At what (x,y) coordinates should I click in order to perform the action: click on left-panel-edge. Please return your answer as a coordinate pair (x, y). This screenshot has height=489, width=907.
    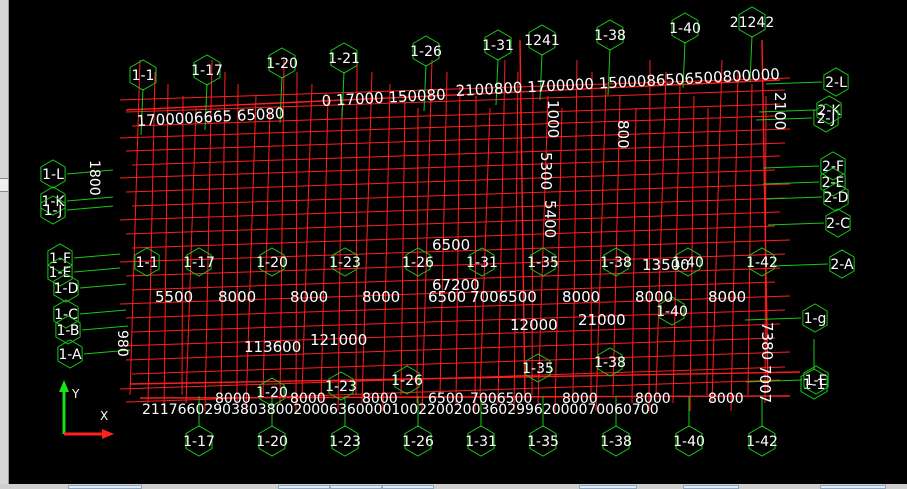
    Looking at the image, I should click on (4, 244).